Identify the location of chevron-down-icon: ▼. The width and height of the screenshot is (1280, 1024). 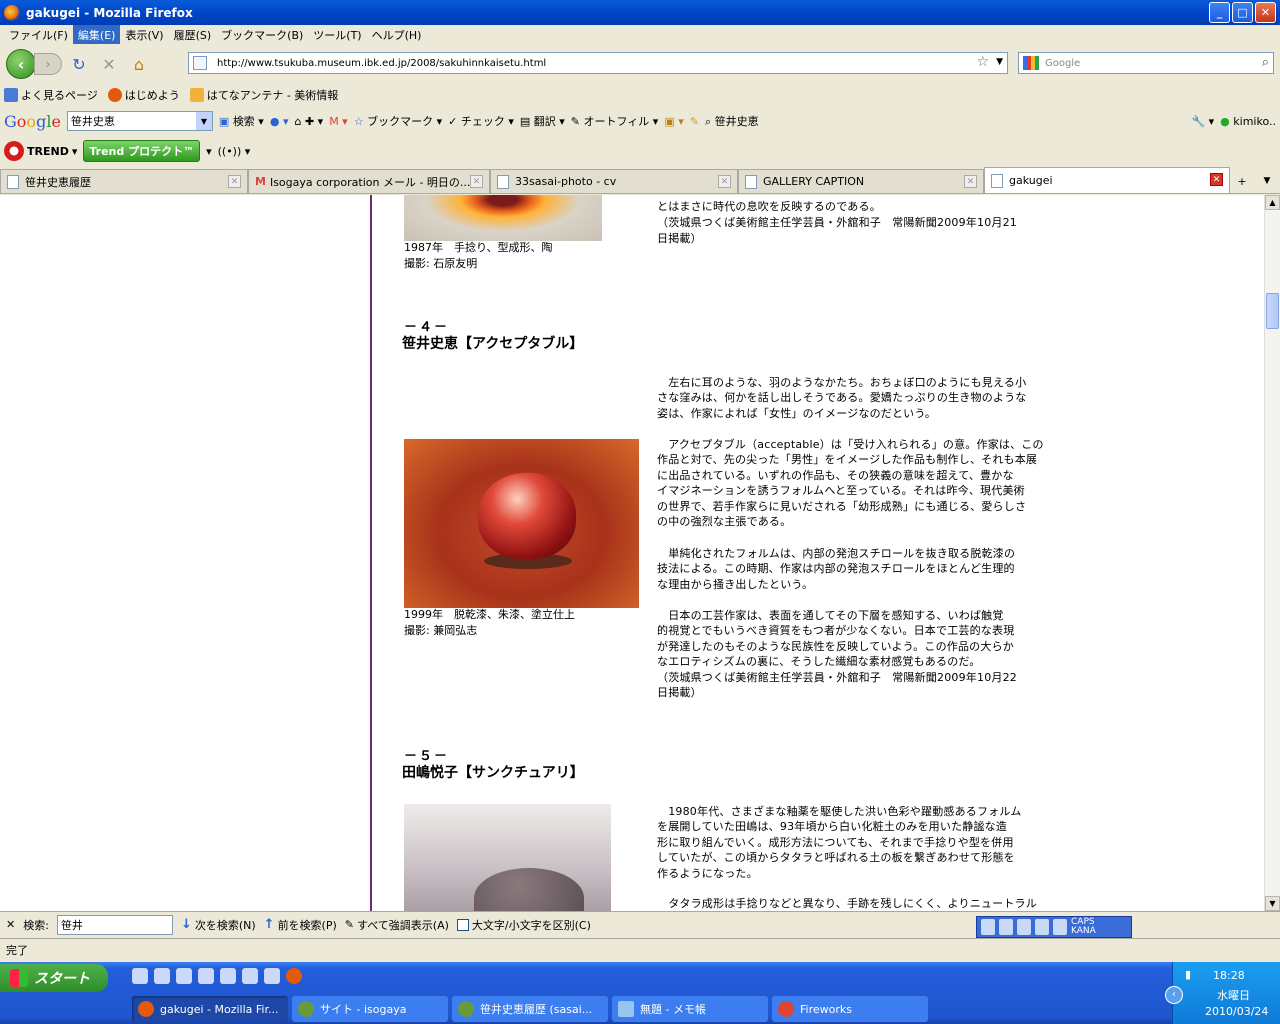
(203, 121).